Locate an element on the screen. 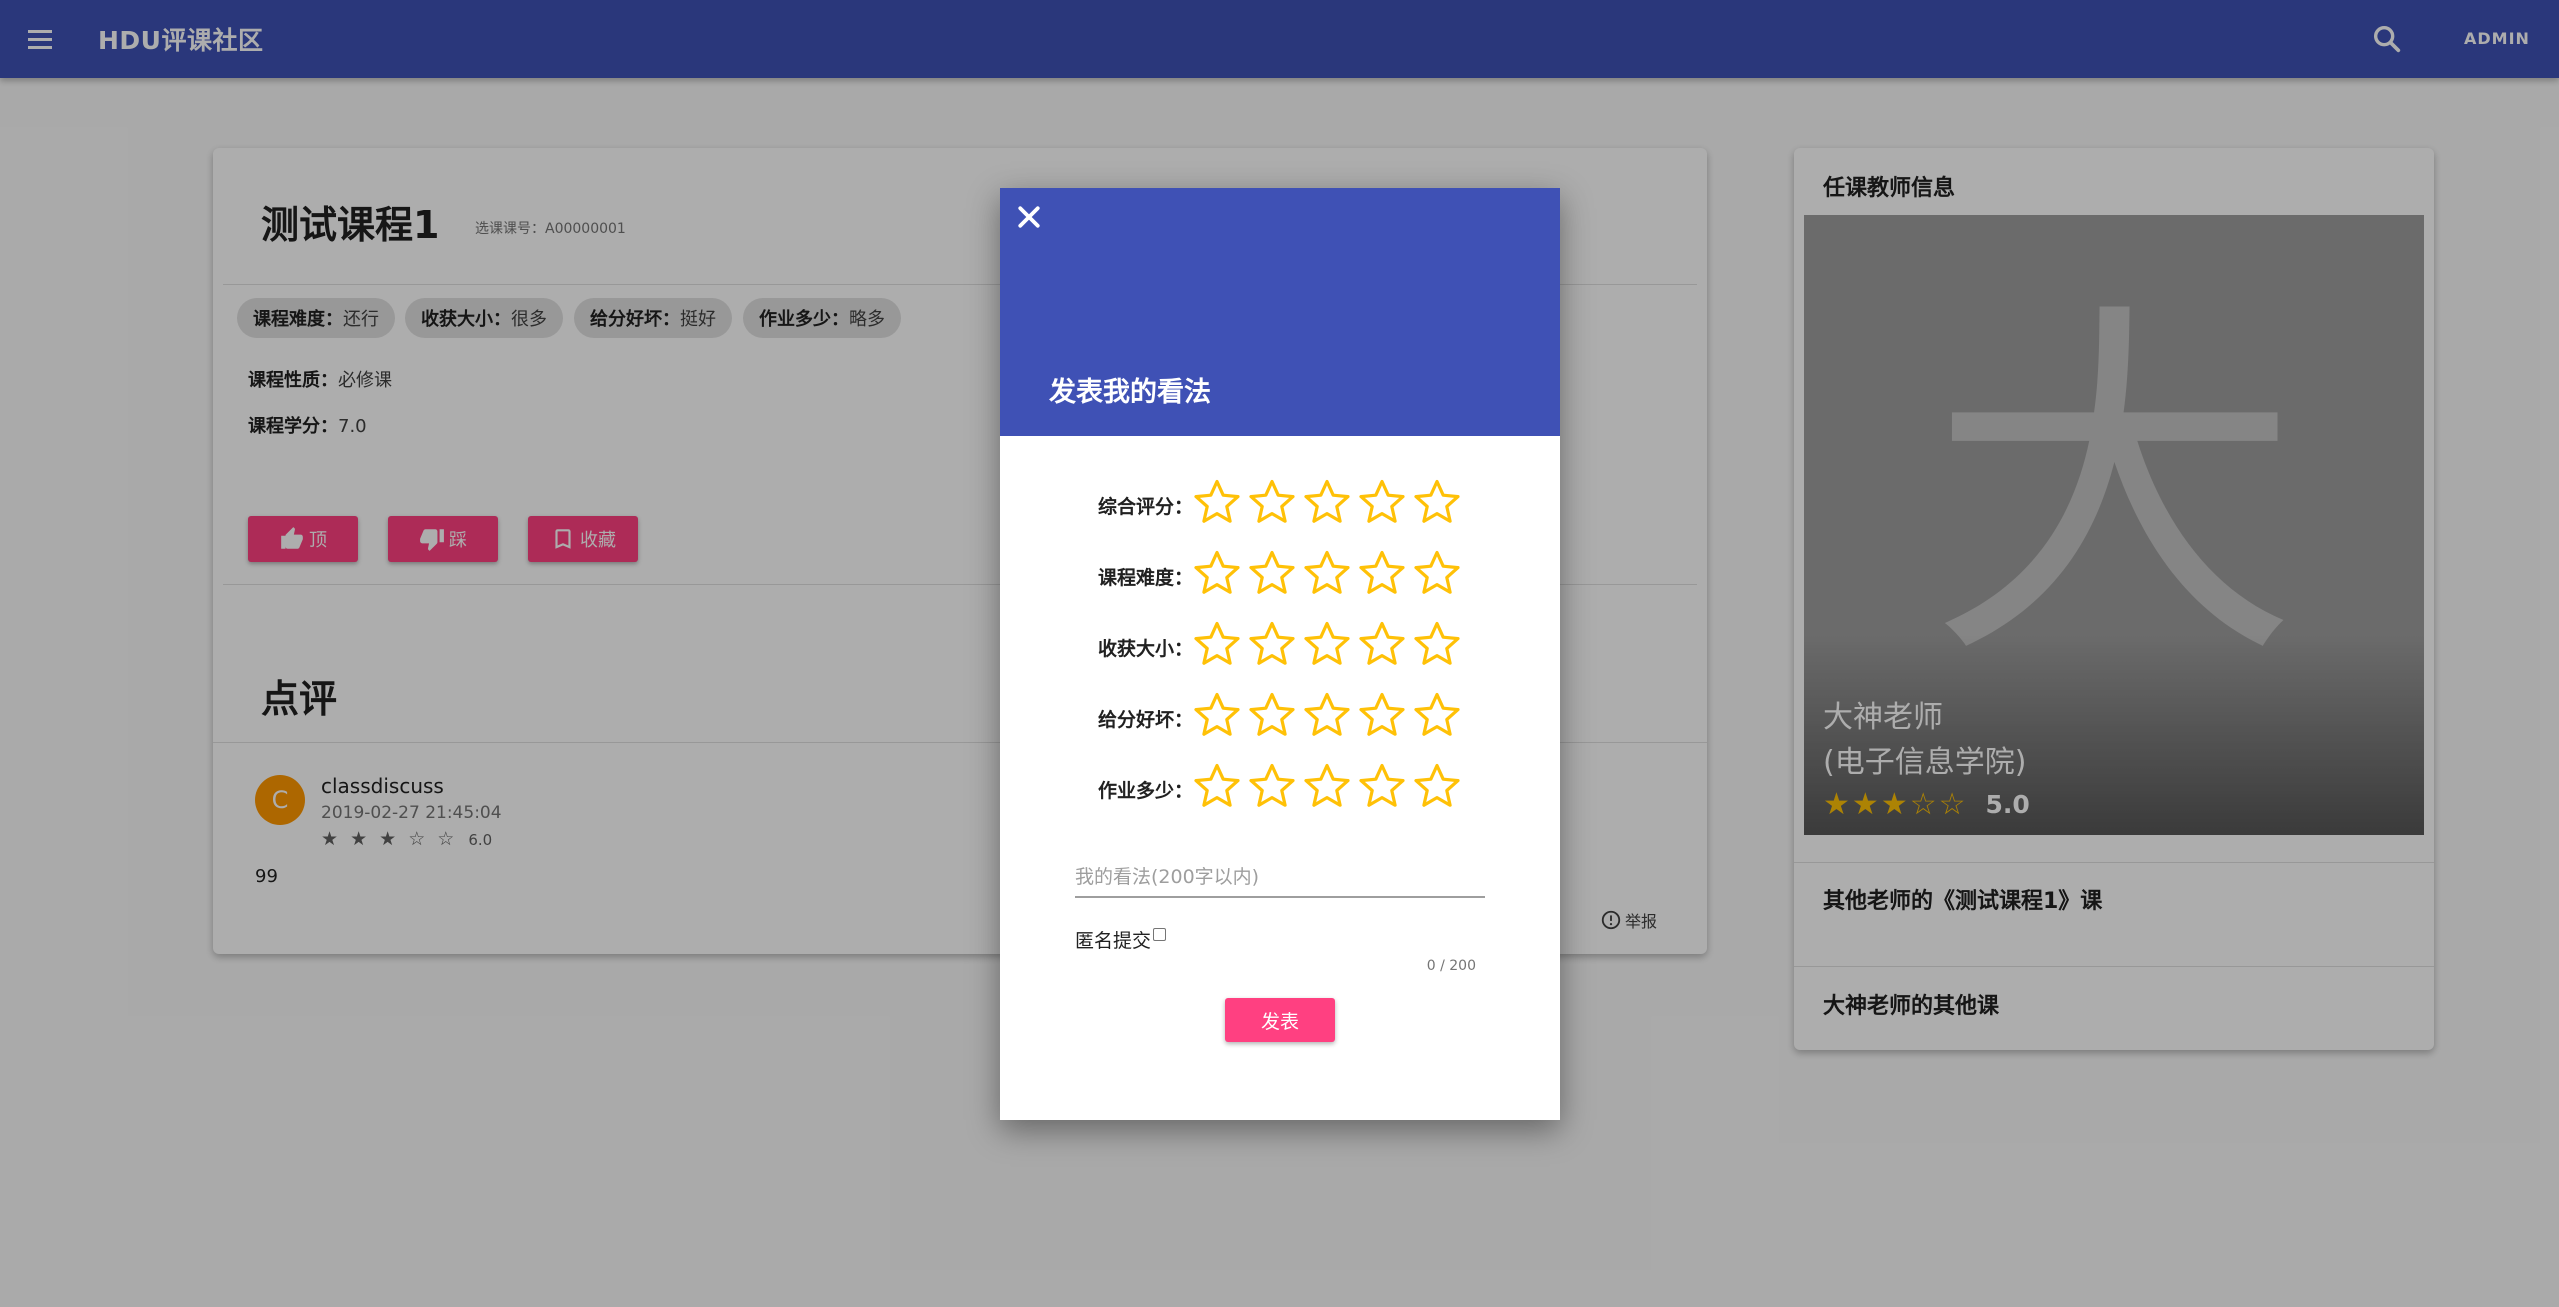 Image resolution: width=2559 pixels, height=1307 pixels. rating-label: 收获大小： is located at coordinates (1146, 649).